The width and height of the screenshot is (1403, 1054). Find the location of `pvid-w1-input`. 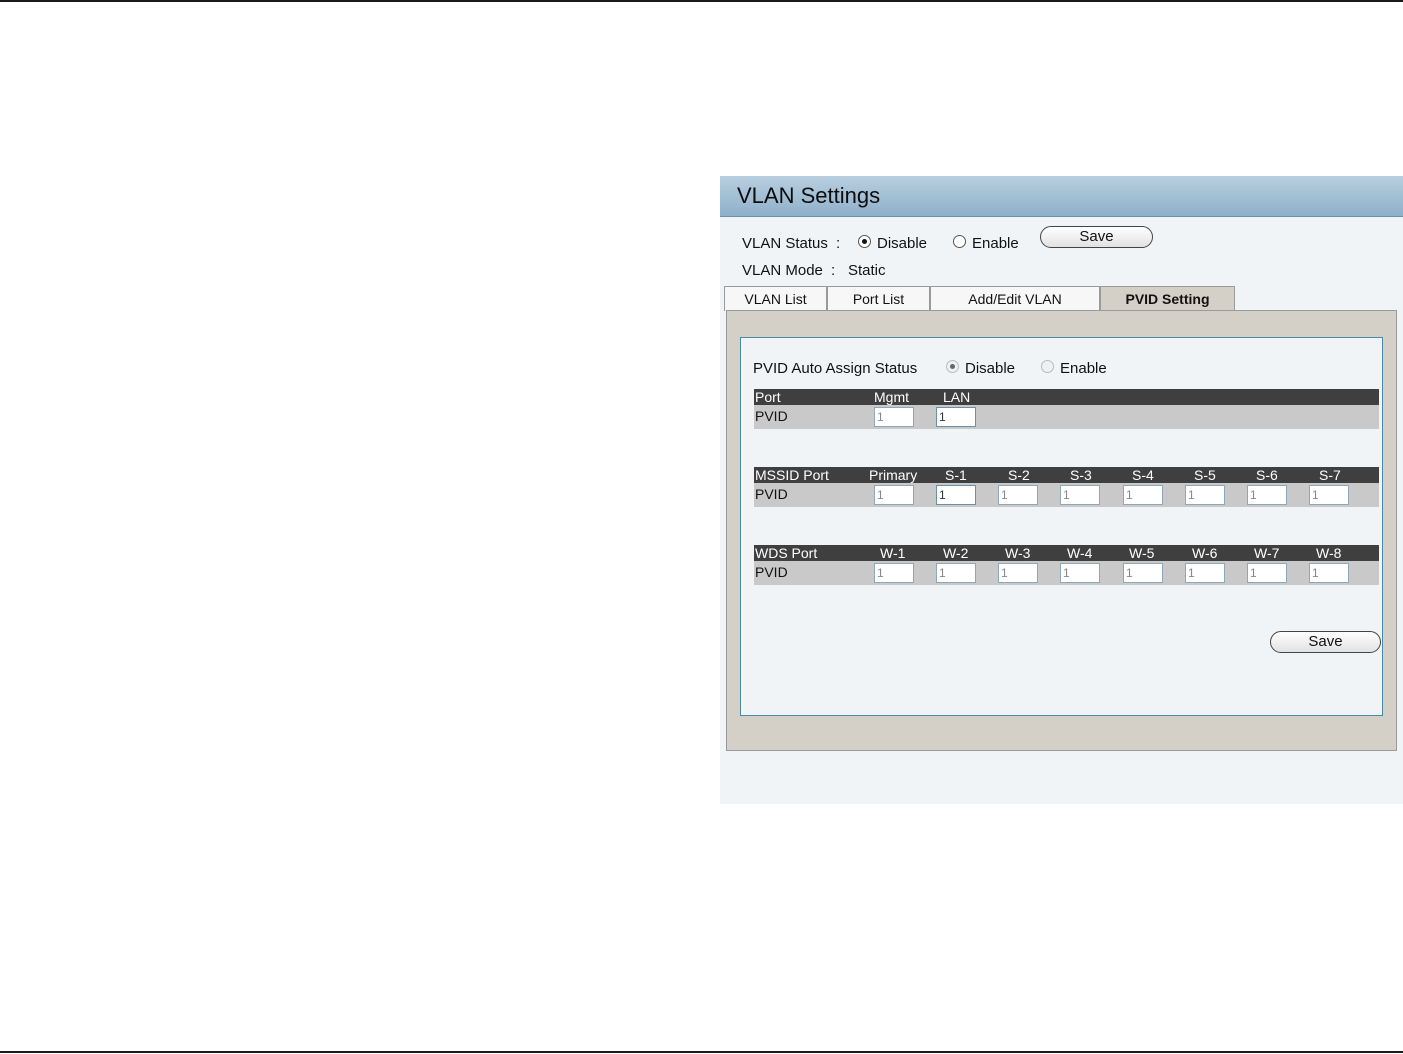

pvid-w1-input is located at coordinates (894, 573).